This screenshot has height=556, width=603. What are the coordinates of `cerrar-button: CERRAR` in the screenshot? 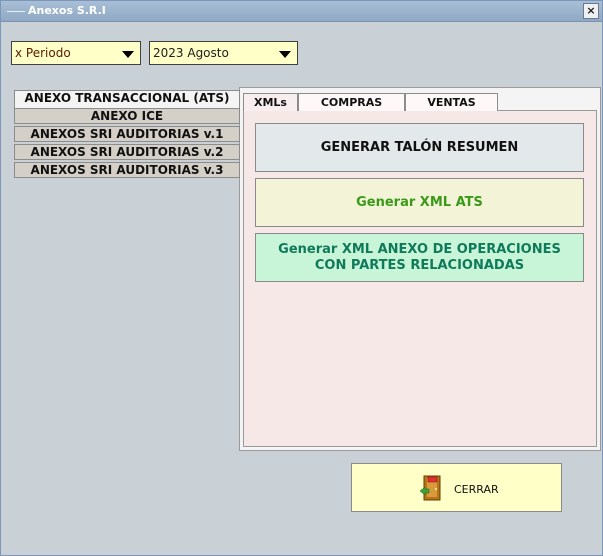 It's located at (456, 487).